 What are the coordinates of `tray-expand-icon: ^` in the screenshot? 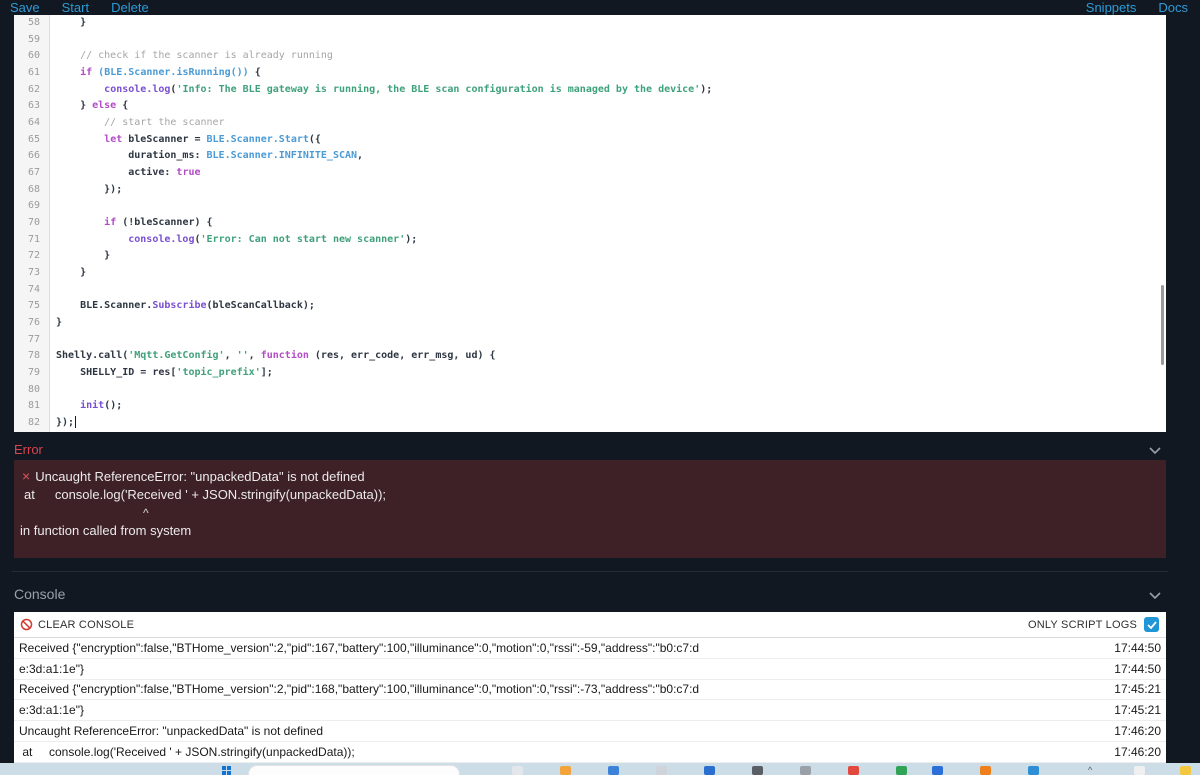 It's located at (1090, 770).